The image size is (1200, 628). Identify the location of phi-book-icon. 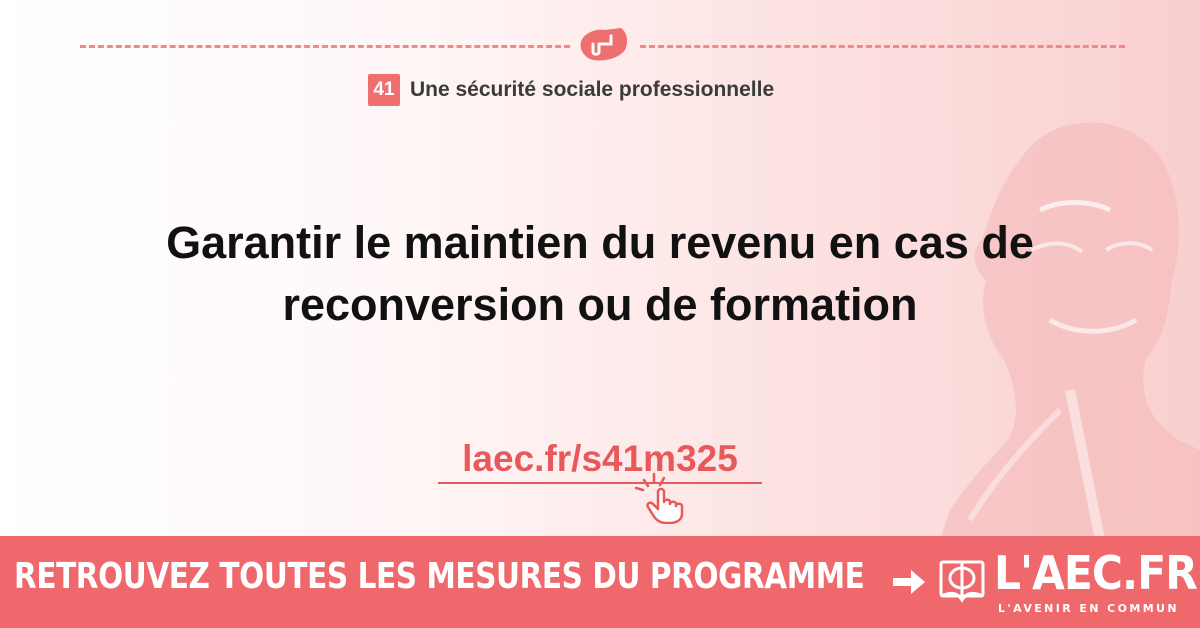
(962, 581).